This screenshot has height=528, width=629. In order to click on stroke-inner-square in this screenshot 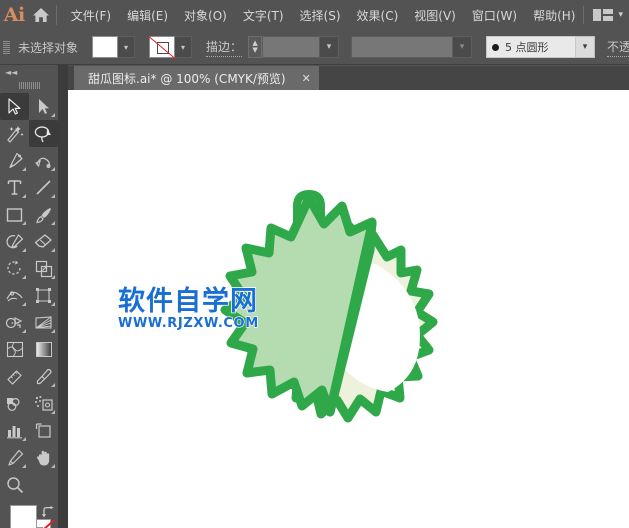, I will do `click(163, 48)`.